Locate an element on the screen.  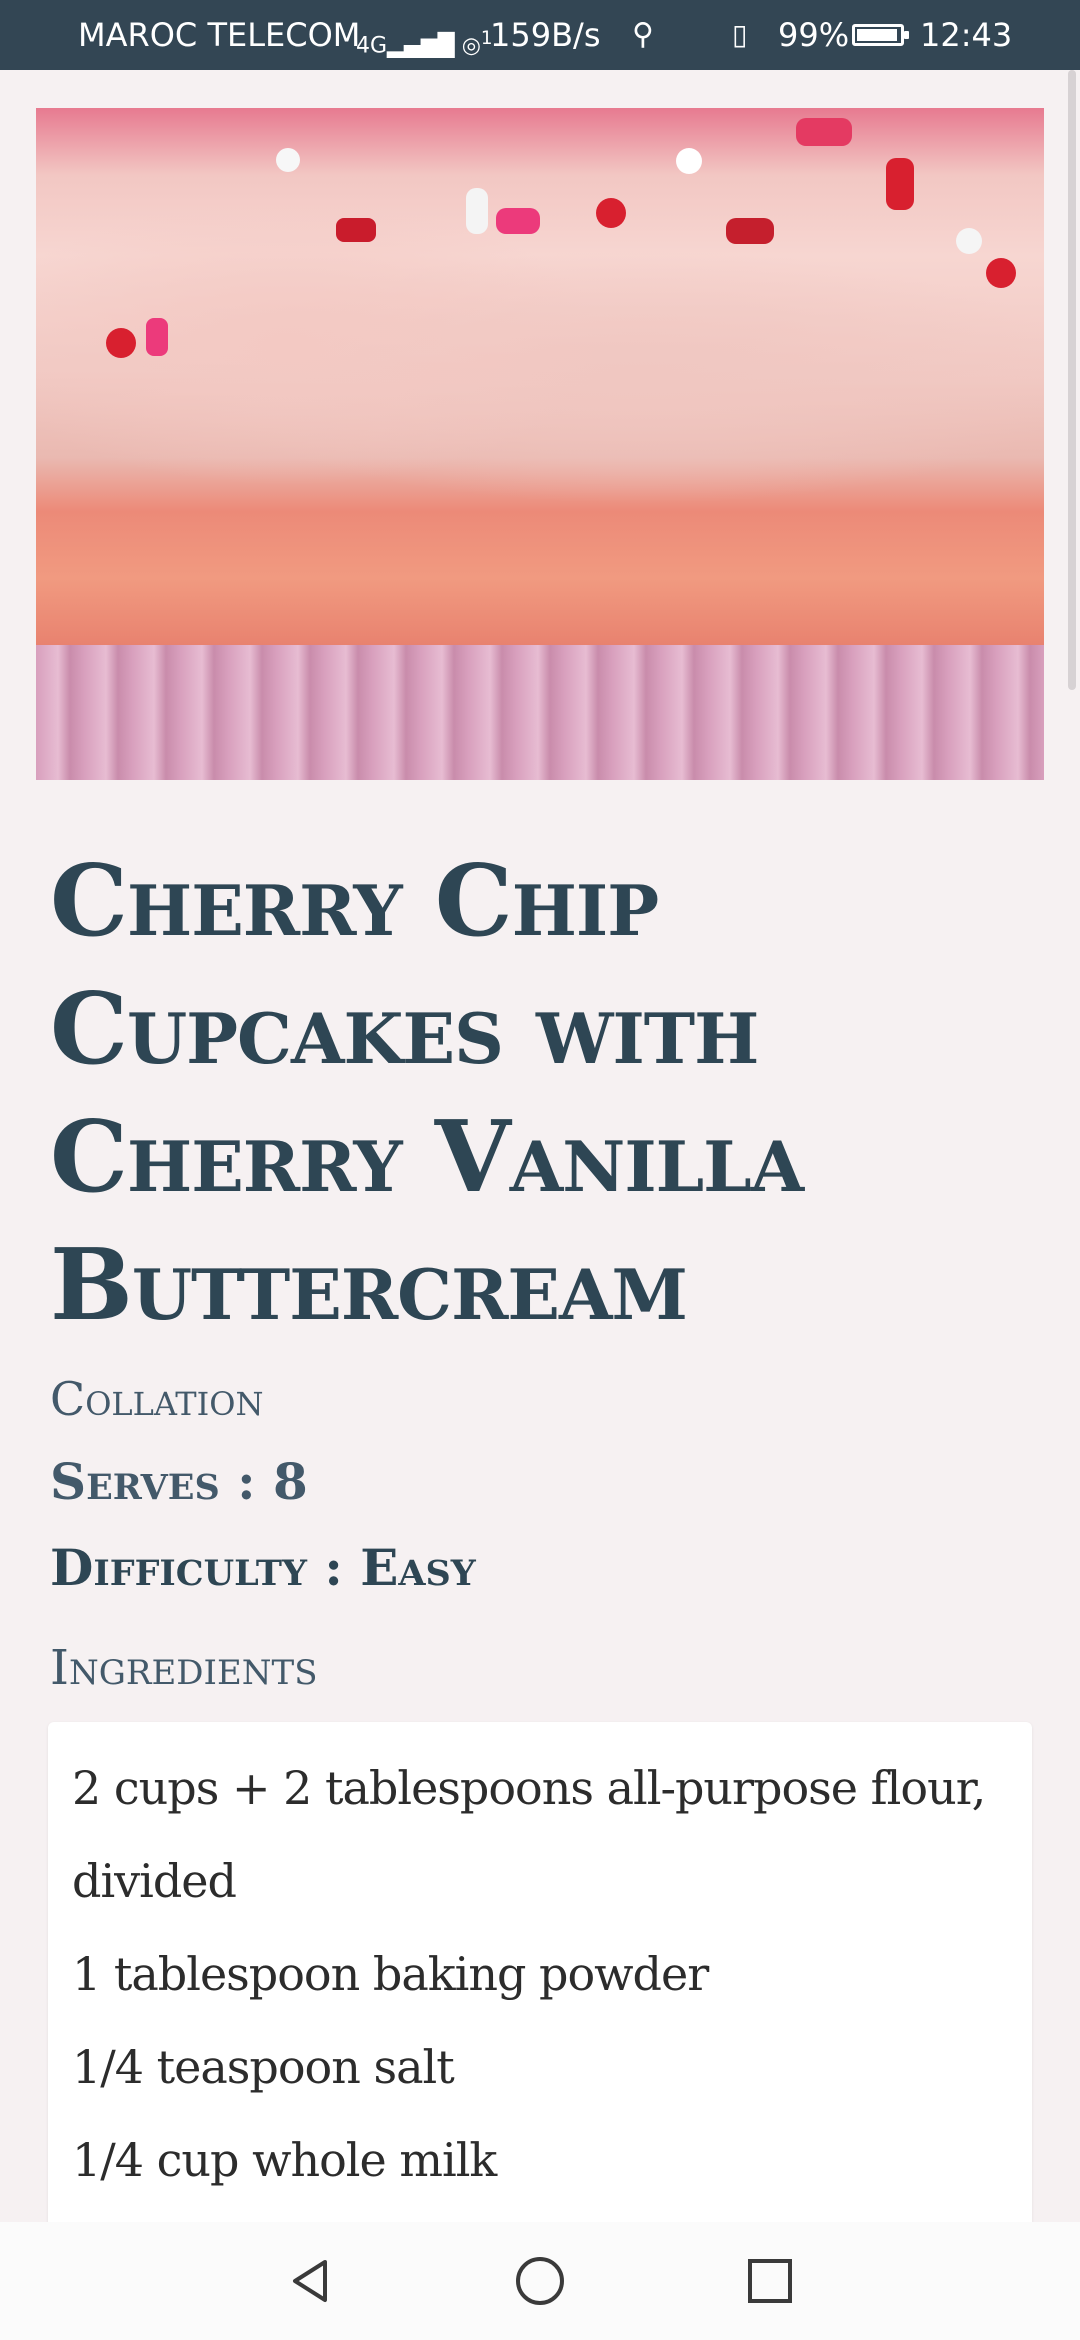
signal-icon: 4G▂▄▆█ ◎1 is located at coordinates (424, 43).